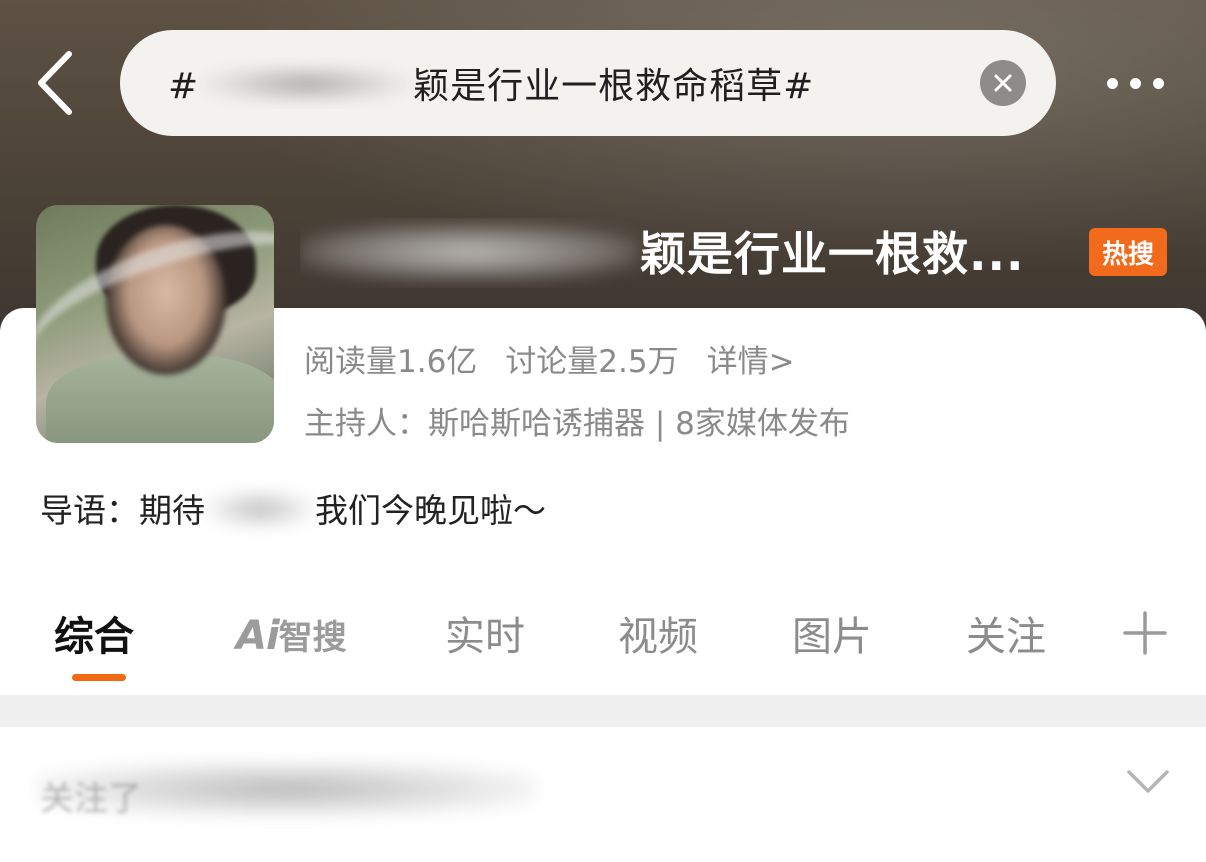  I want to click on chevron-left-icon, so click(55, 83).